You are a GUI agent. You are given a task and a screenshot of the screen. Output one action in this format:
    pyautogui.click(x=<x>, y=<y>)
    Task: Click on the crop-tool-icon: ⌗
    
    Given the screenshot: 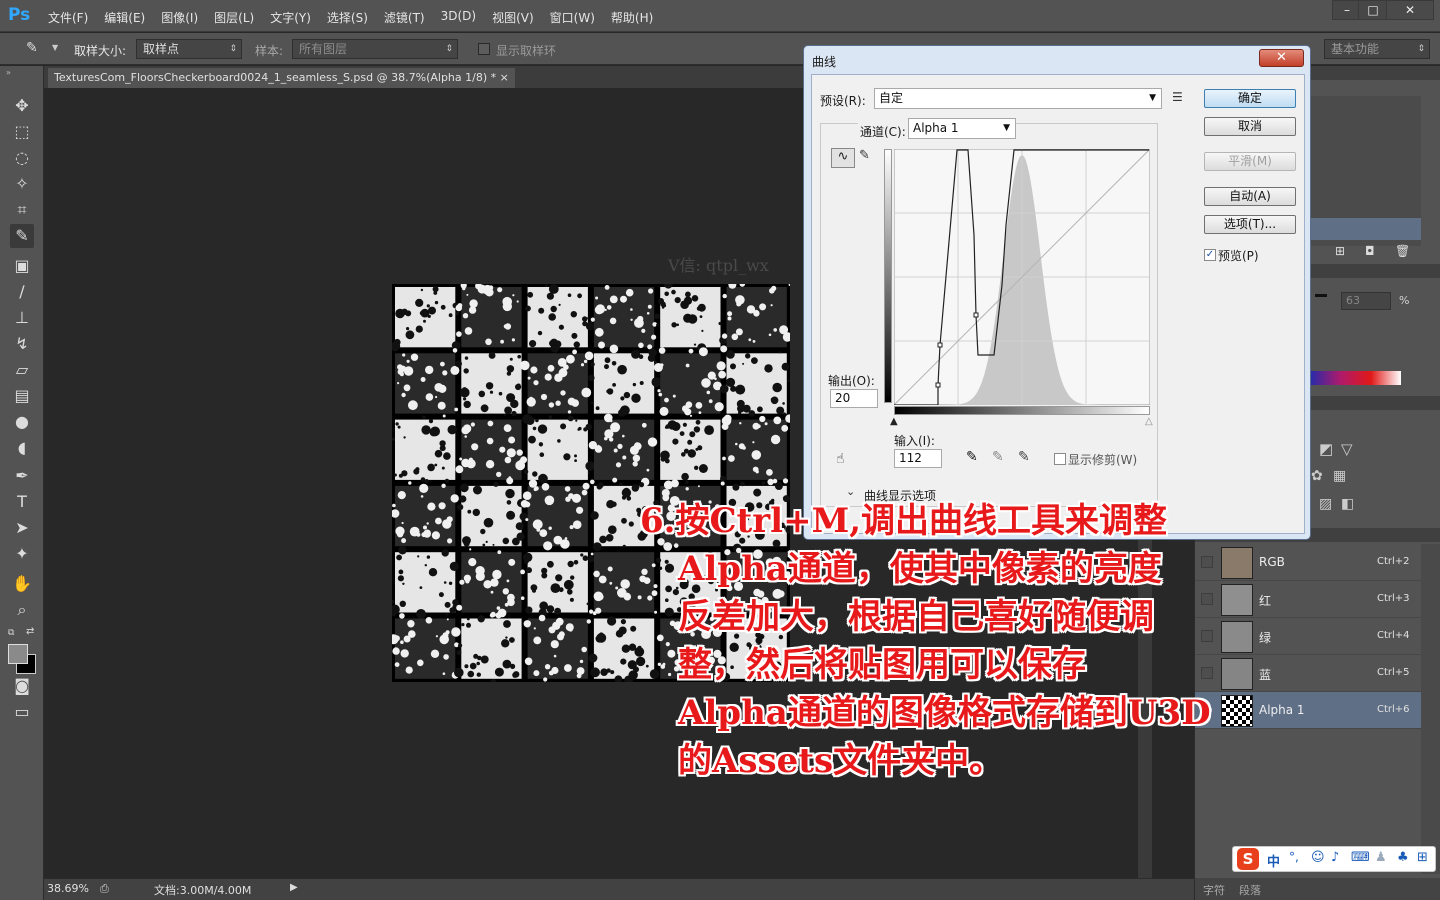 What is the action you would take?
    pyautogui.click(x=22, y=210)
    